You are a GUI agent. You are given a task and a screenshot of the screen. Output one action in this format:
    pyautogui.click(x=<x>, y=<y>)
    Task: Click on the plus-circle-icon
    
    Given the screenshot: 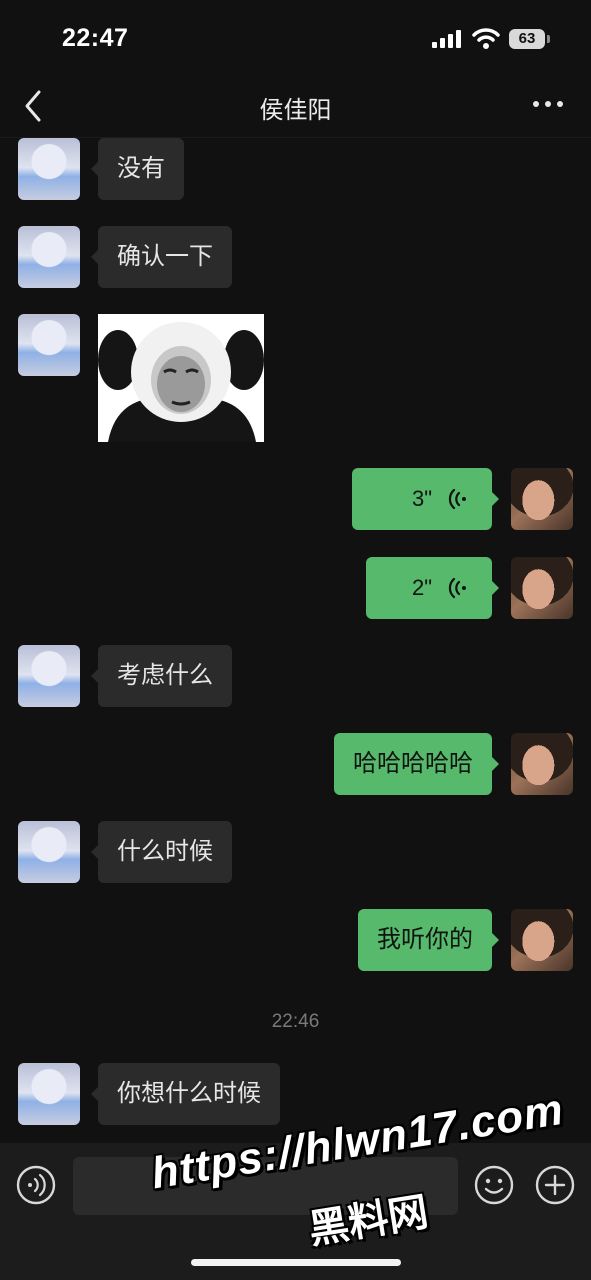 What is the action you would take?
    pyautogui.click(x=555, y=1185)
    